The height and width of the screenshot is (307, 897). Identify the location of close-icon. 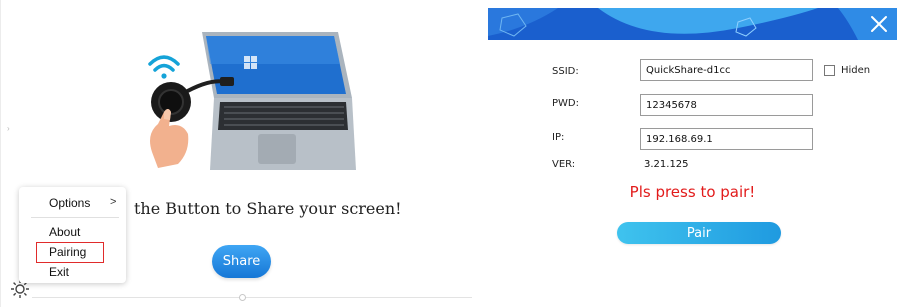
(879, 24).